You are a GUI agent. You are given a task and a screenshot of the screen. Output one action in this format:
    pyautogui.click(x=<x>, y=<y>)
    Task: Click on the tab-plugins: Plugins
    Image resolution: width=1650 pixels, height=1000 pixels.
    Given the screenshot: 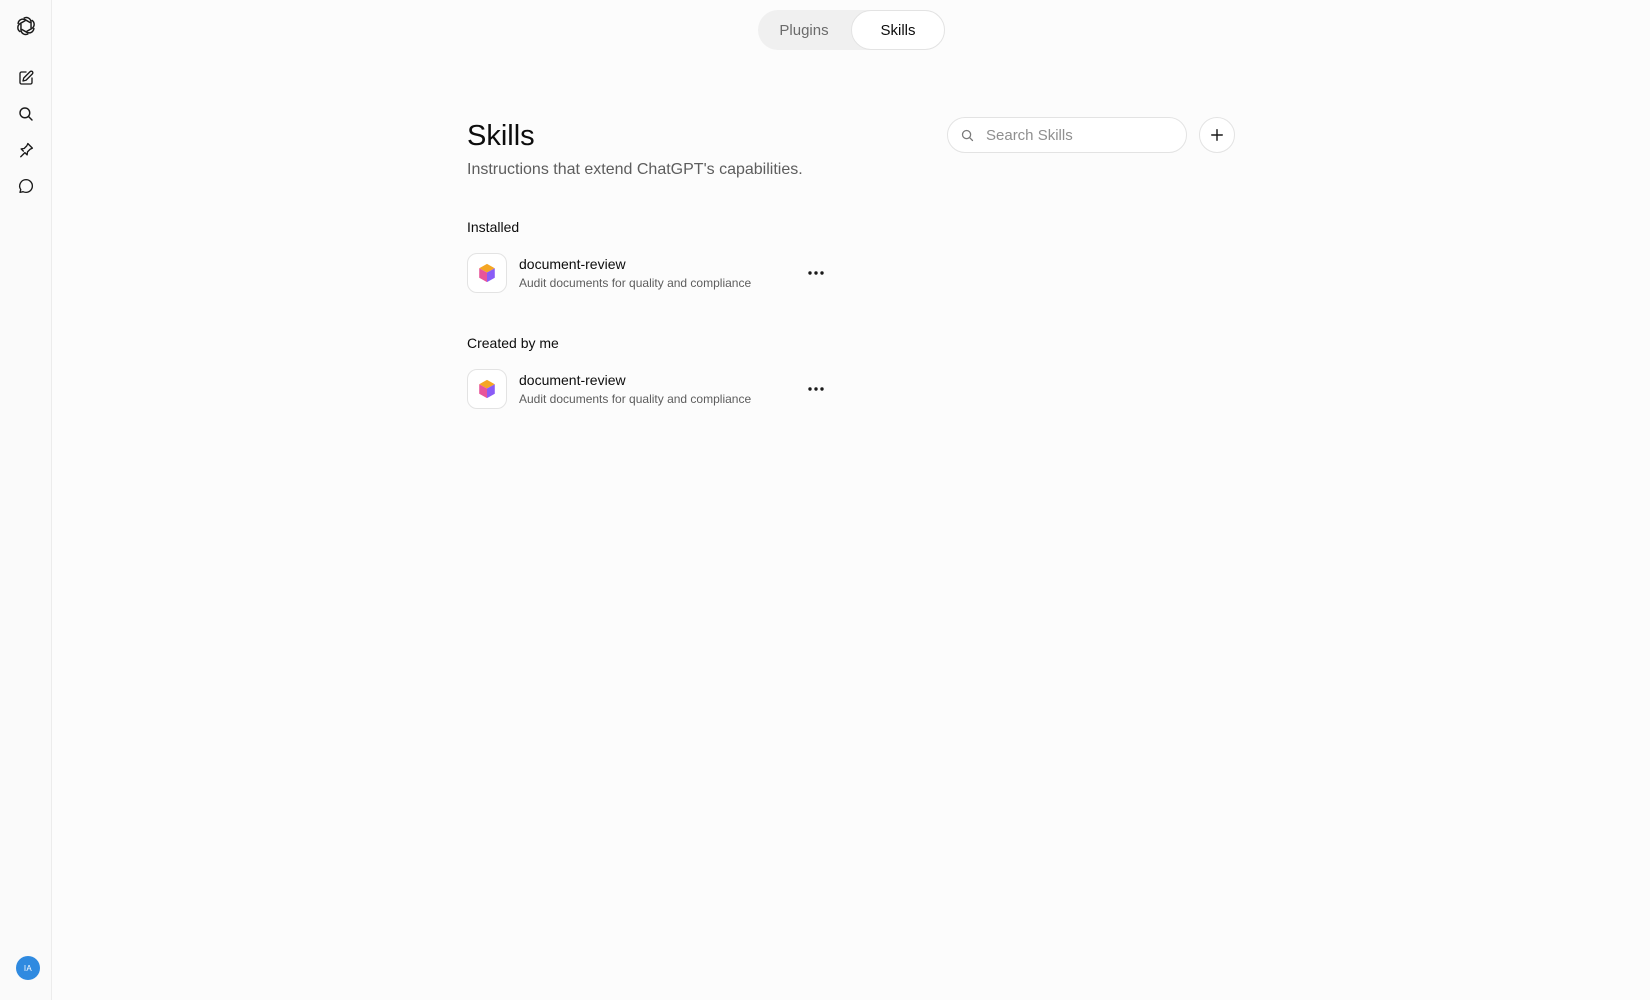 What is the action you would take?
    pyautogui.click(x=804, y=30)
    